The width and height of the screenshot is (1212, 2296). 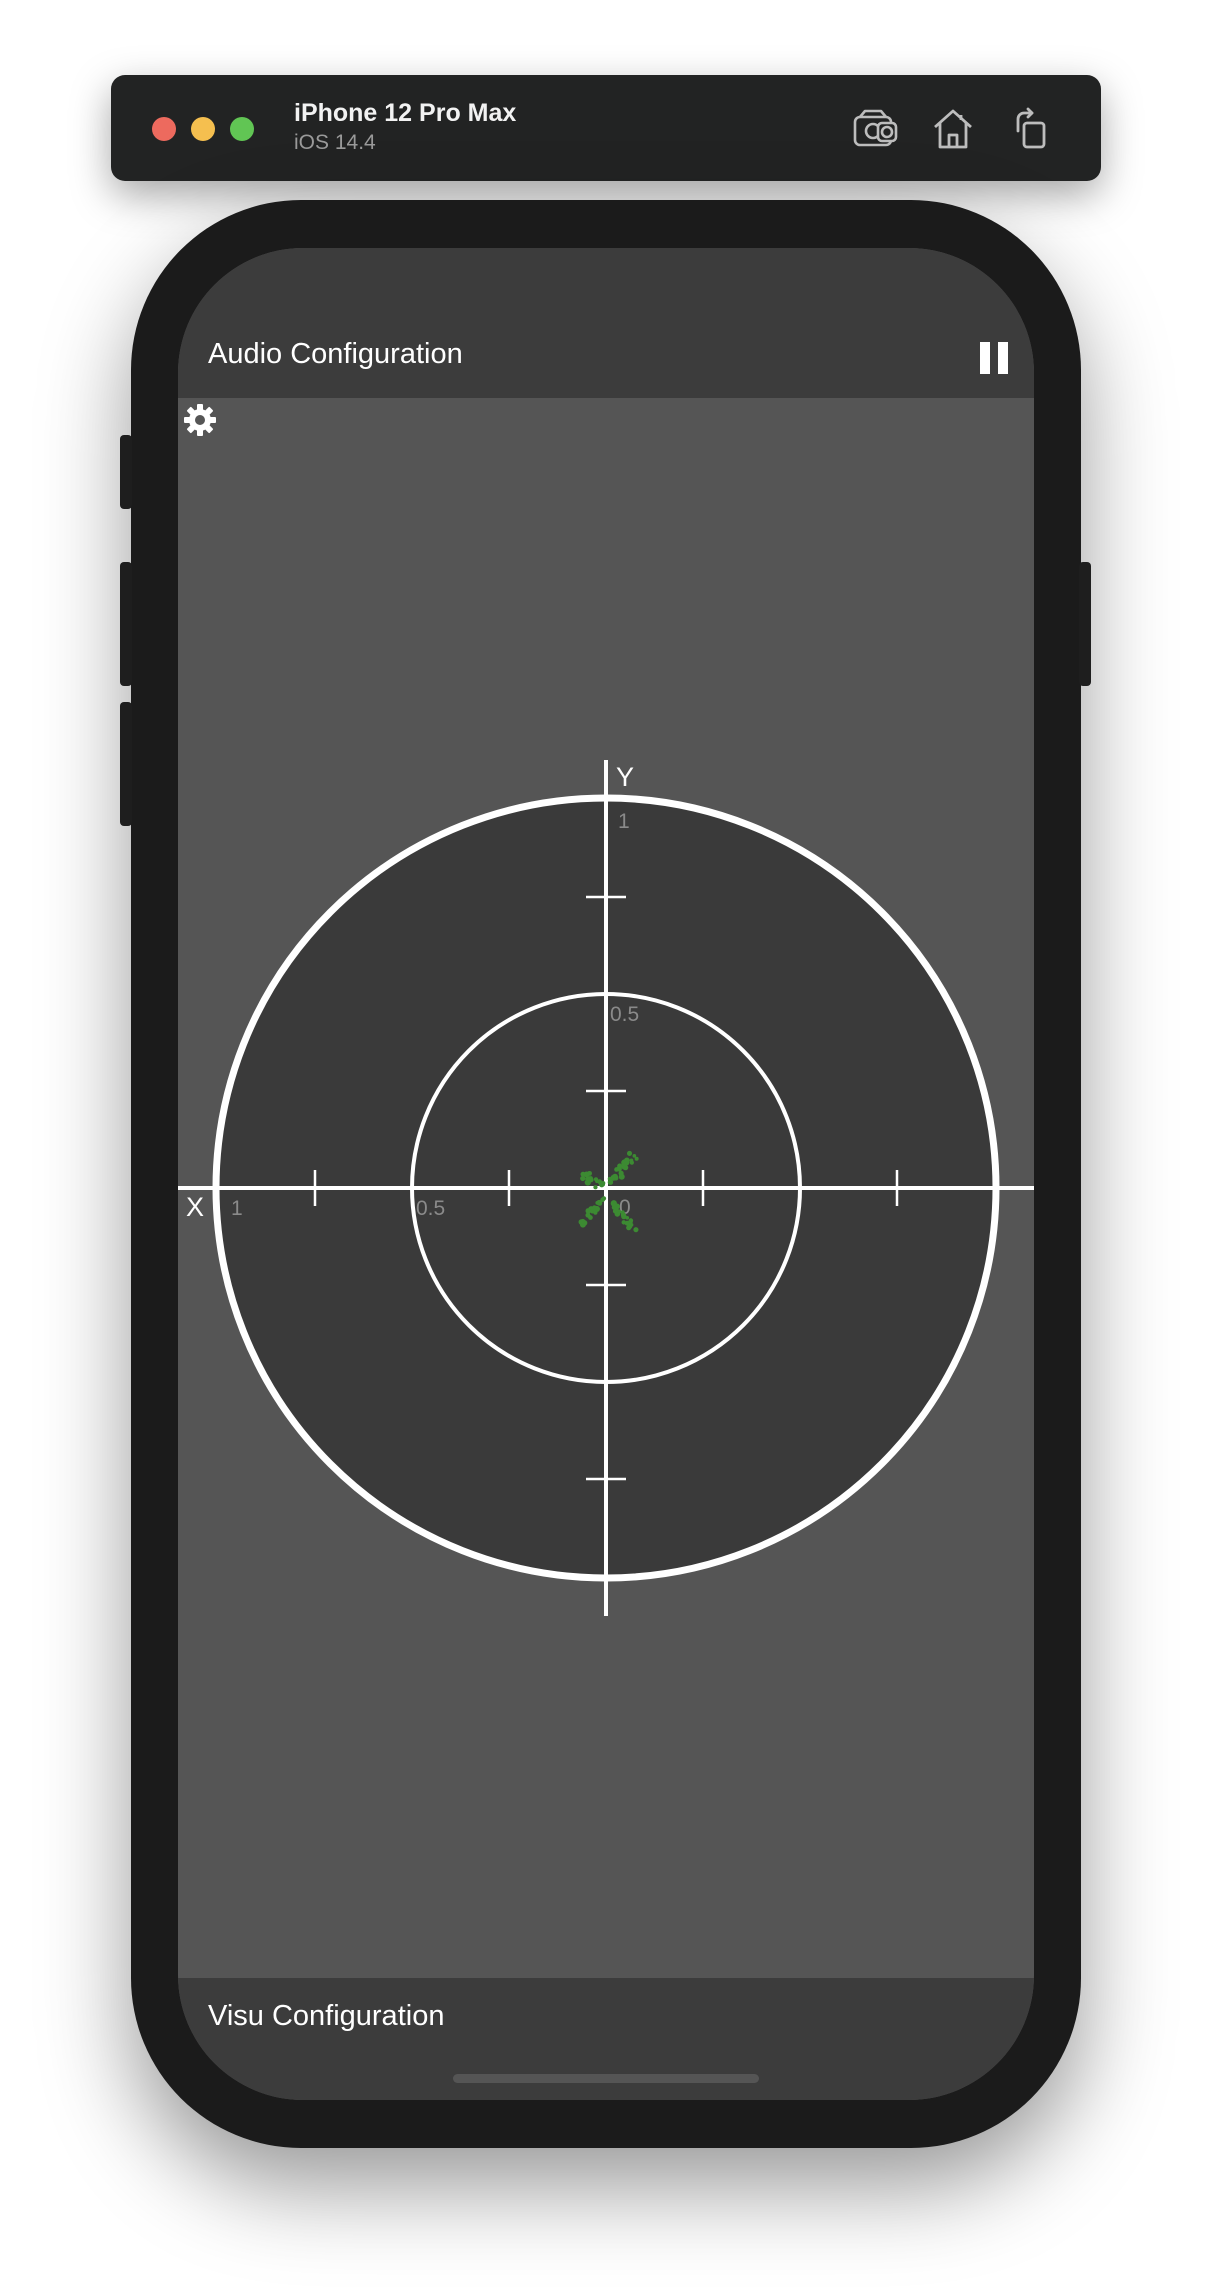 What do you see at coordinates (624, 821) in the screenshot?
I see `y-tick-label-outer: 1` at bounding box center [624, 821].